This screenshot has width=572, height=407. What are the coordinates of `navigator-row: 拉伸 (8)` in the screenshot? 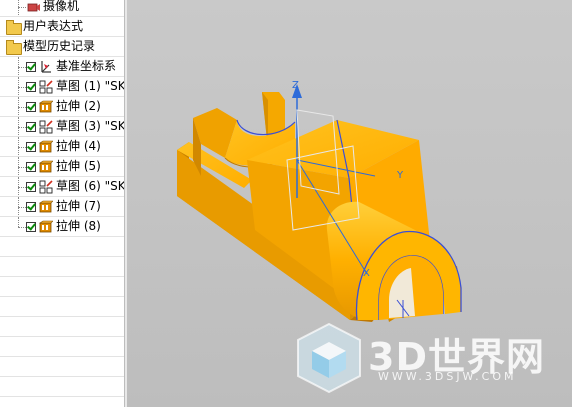 It's located at (62, 227).